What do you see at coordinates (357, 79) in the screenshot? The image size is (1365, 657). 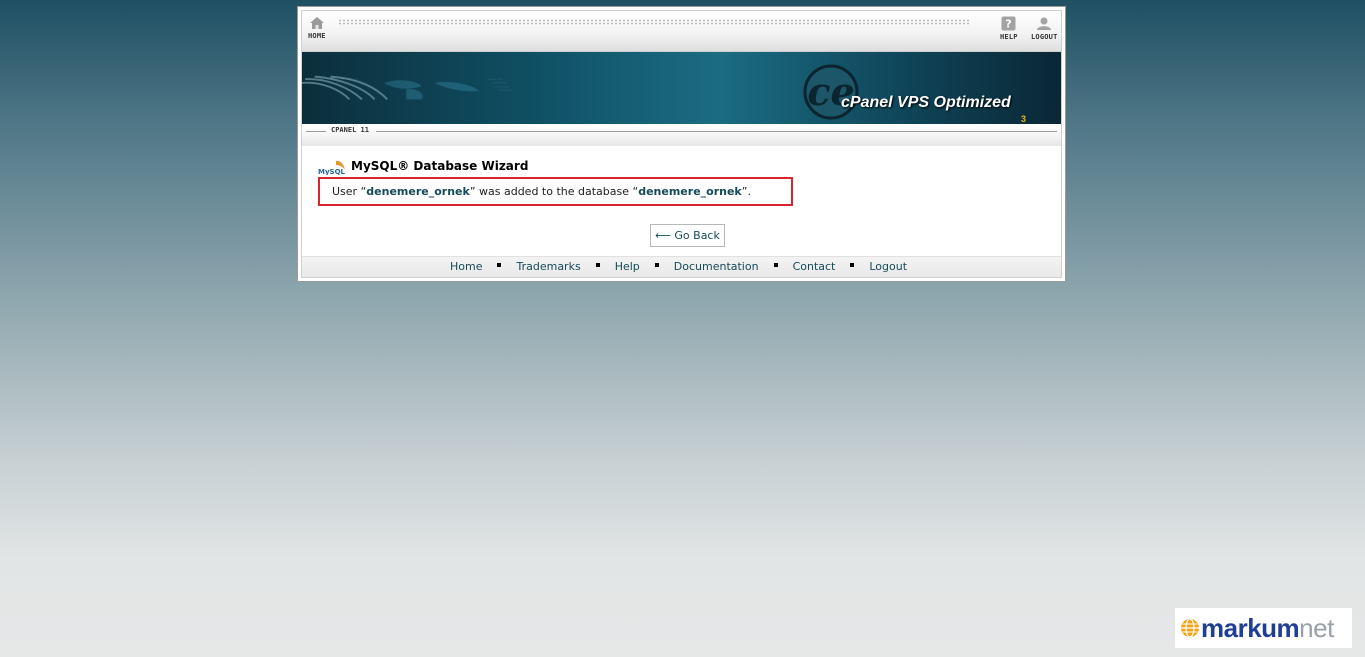 I see `svg-text: 21X` at bounding box center [357, 79].